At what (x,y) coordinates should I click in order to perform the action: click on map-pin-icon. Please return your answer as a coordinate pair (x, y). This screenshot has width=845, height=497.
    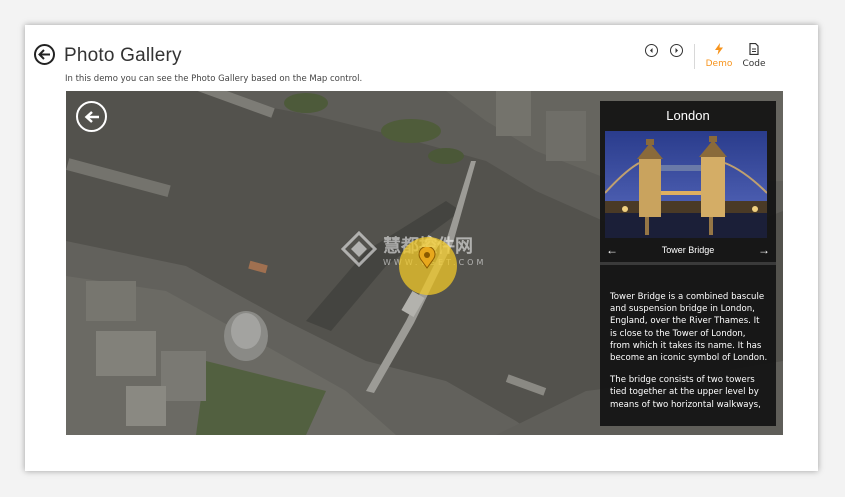
    Looking at the image, I should click on (427, 257).